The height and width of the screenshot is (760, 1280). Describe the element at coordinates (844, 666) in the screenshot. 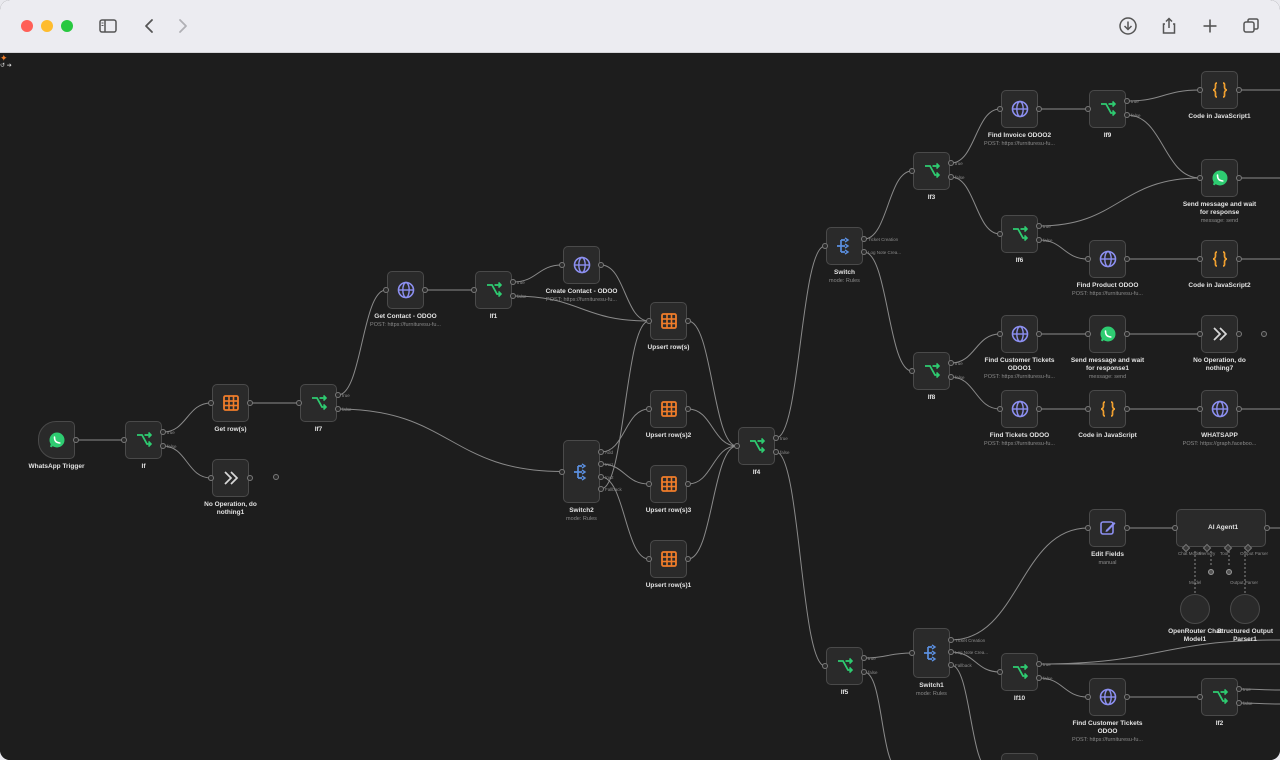

I see `node-if5` at that location.